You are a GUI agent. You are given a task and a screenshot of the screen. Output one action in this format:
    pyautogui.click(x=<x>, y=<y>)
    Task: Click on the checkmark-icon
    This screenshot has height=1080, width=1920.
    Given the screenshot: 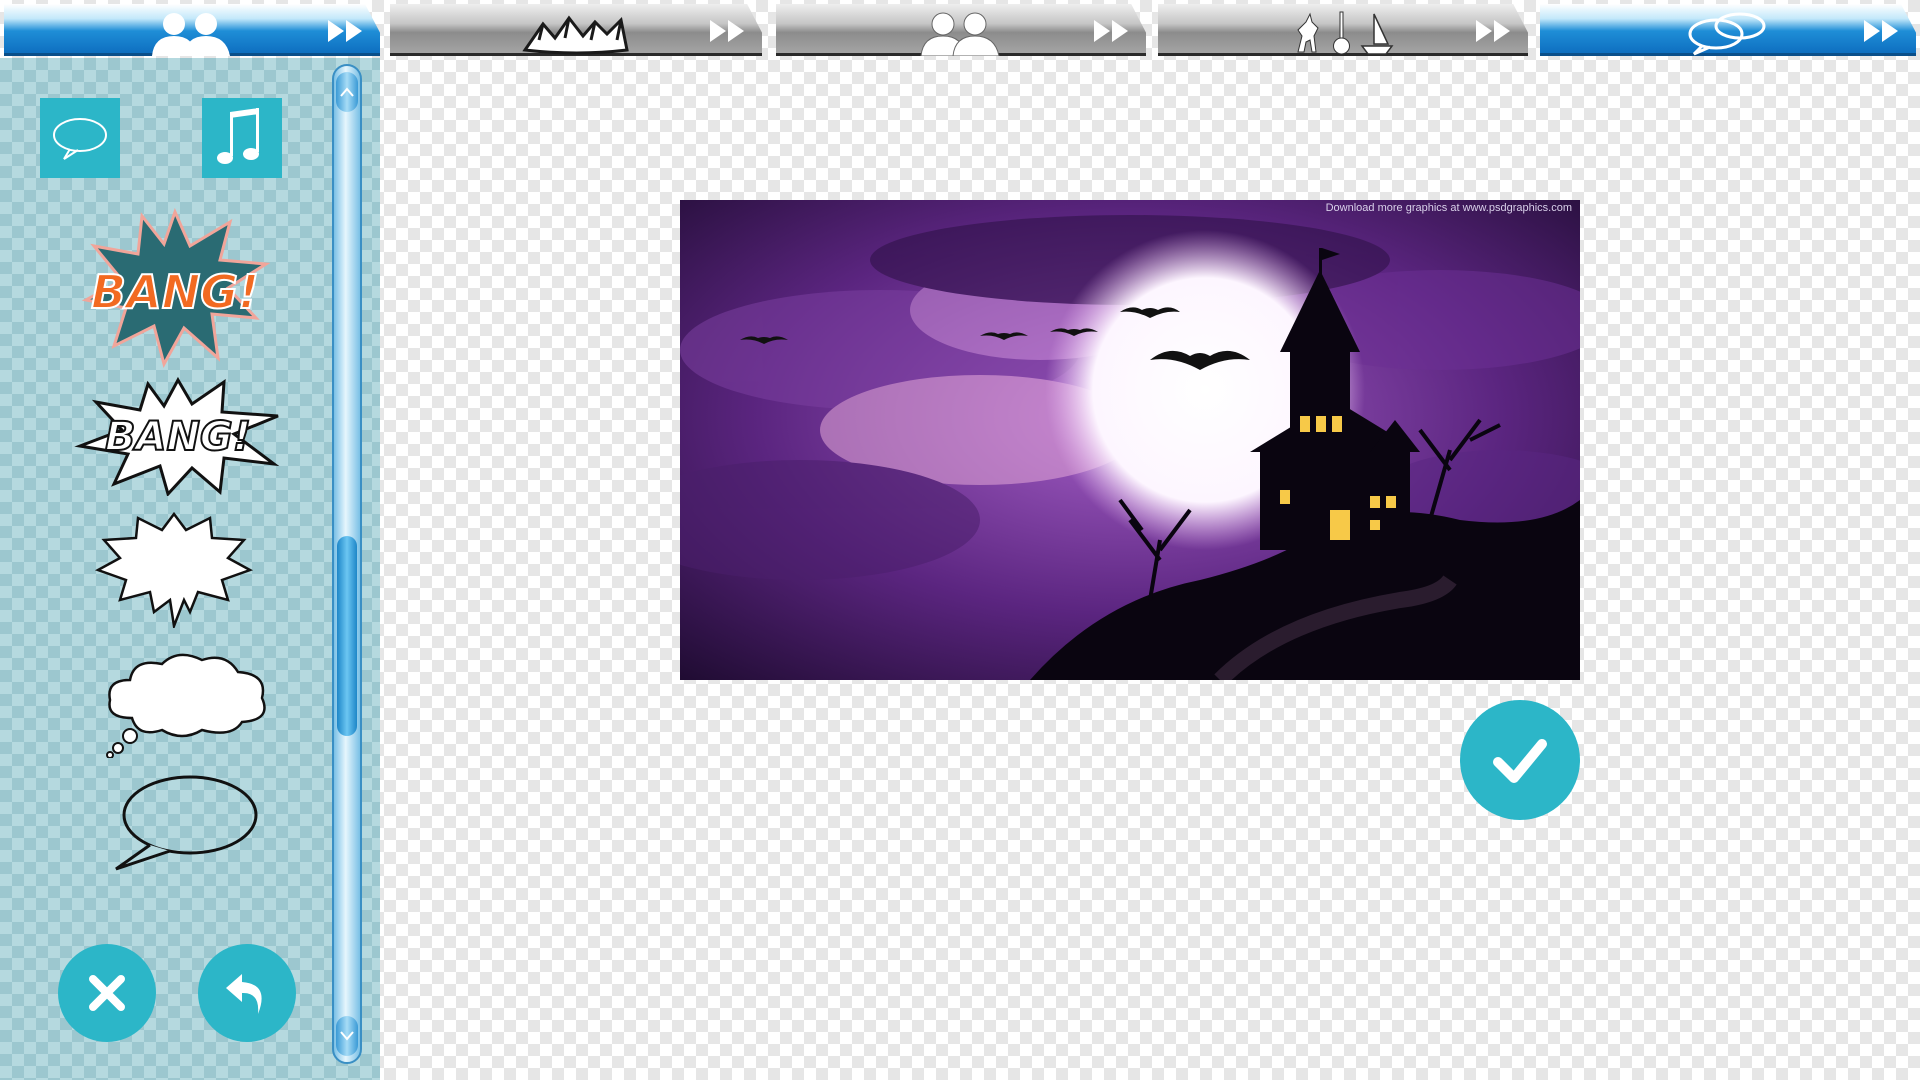 What is the action you would take?
    pyautogui.click(x=1520, y=761)
    